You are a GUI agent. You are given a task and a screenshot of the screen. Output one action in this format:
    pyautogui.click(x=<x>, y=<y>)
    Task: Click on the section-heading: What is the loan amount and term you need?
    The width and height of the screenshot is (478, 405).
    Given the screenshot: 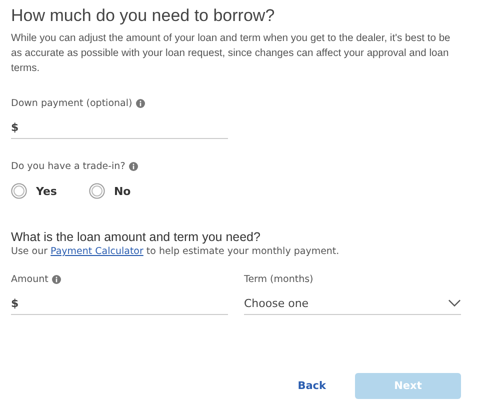 What is the action you would take?
    pyautogui.click(x=136, y=237)
    